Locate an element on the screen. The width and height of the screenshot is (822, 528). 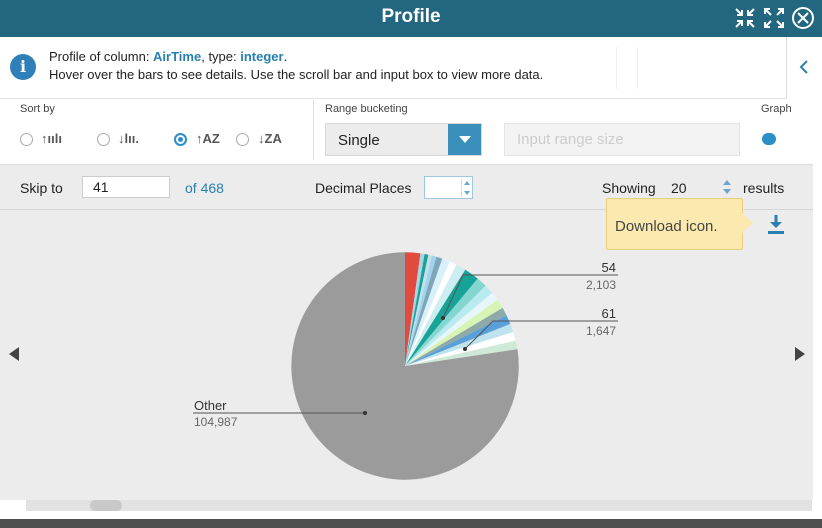
spin-up-icon is located at coordinates (466, 183).